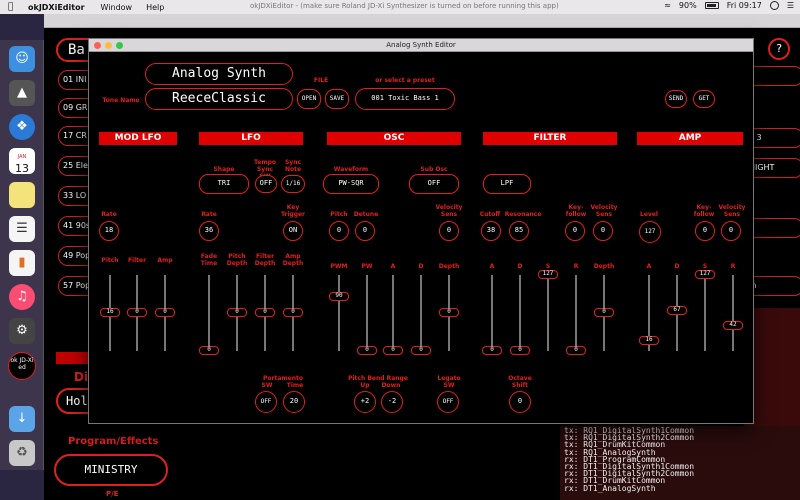 The width and height of the screenshot is (800, 500). Describe the element at coordinates (367, 313) in the screenshot. I see `slider-track-osc-pw` at that location.